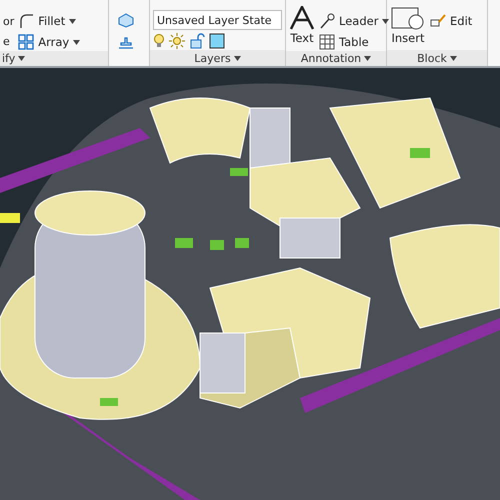 The image size is (500, 500). Describe the element at coordinates (432, 58) in the screenshot. I see `panel-title: Block` at that location.